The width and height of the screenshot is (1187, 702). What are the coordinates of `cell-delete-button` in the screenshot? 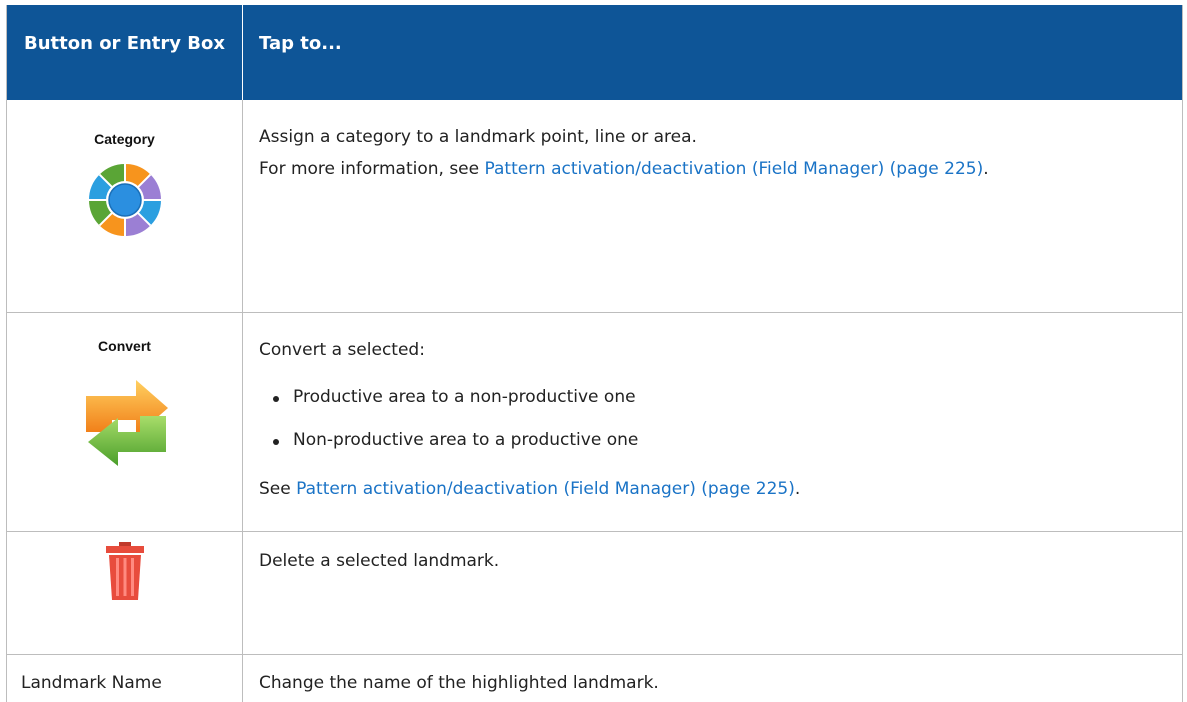 It's located at (124, 593).